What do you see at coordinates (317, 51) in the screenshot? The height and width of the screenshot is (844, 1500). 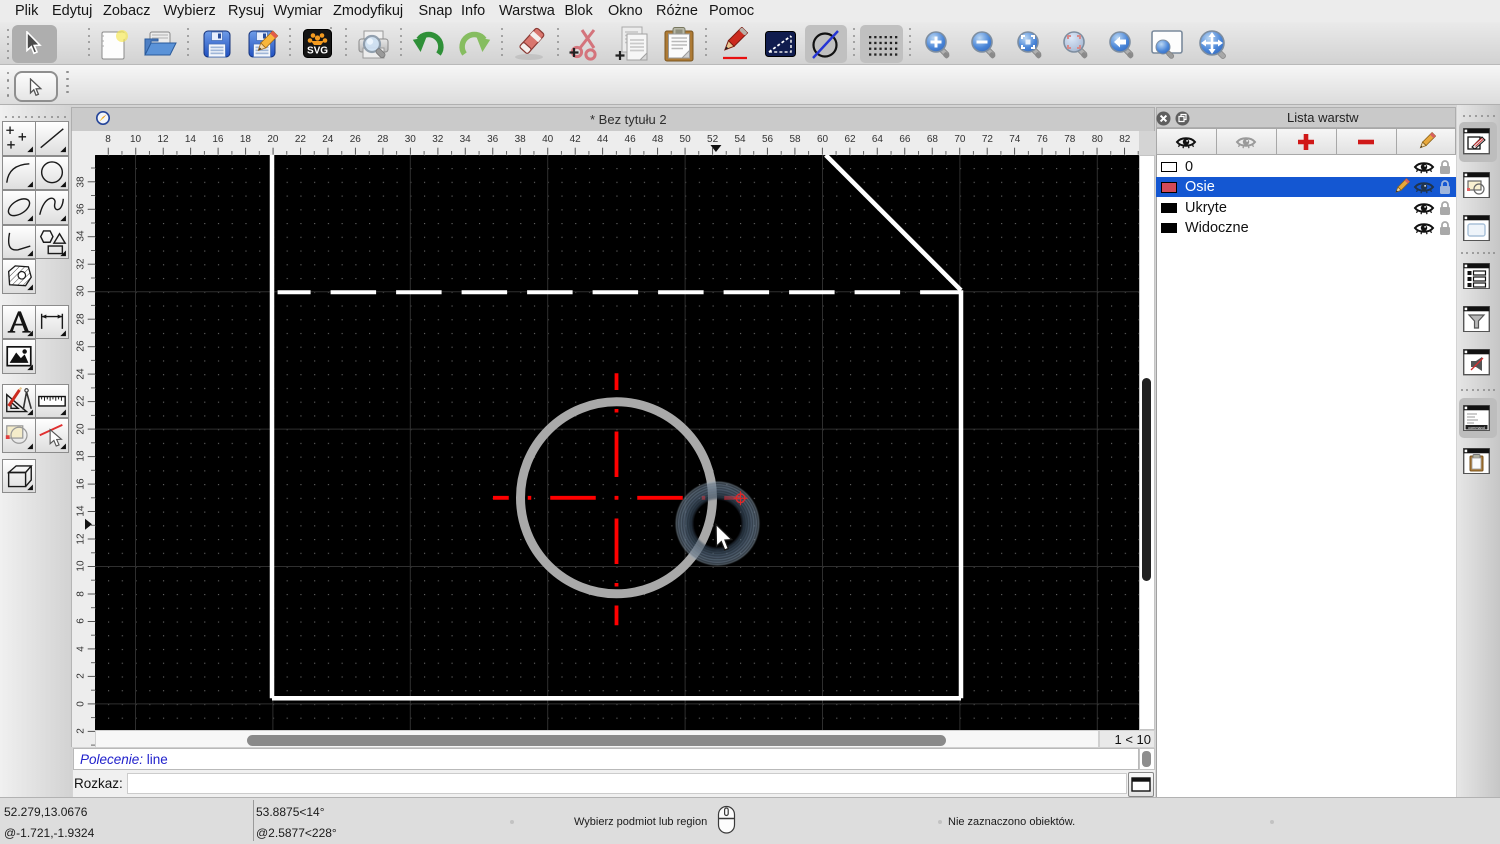 I see `svg-text: SVG` at bounding box center [317, 51].